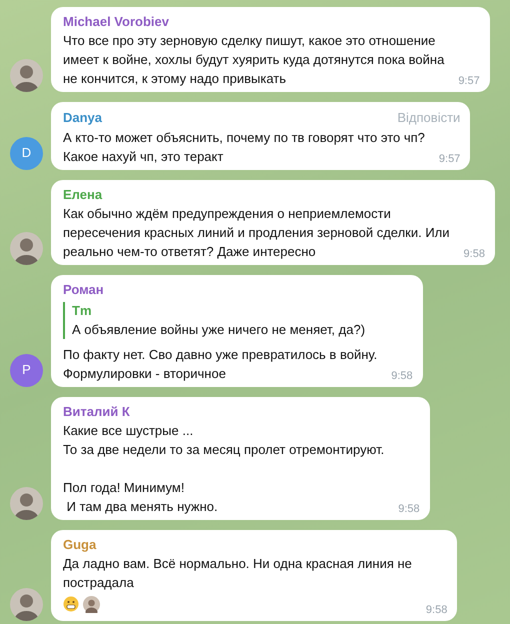 This screenshot has width=510, height=624. Describe the element at coordinates (244, 147) in the screenshot. I see `message-text: А кто-то может объяснить, почему по тв говорят что это чп? Какое нахуй чп, это теракт` at that location.